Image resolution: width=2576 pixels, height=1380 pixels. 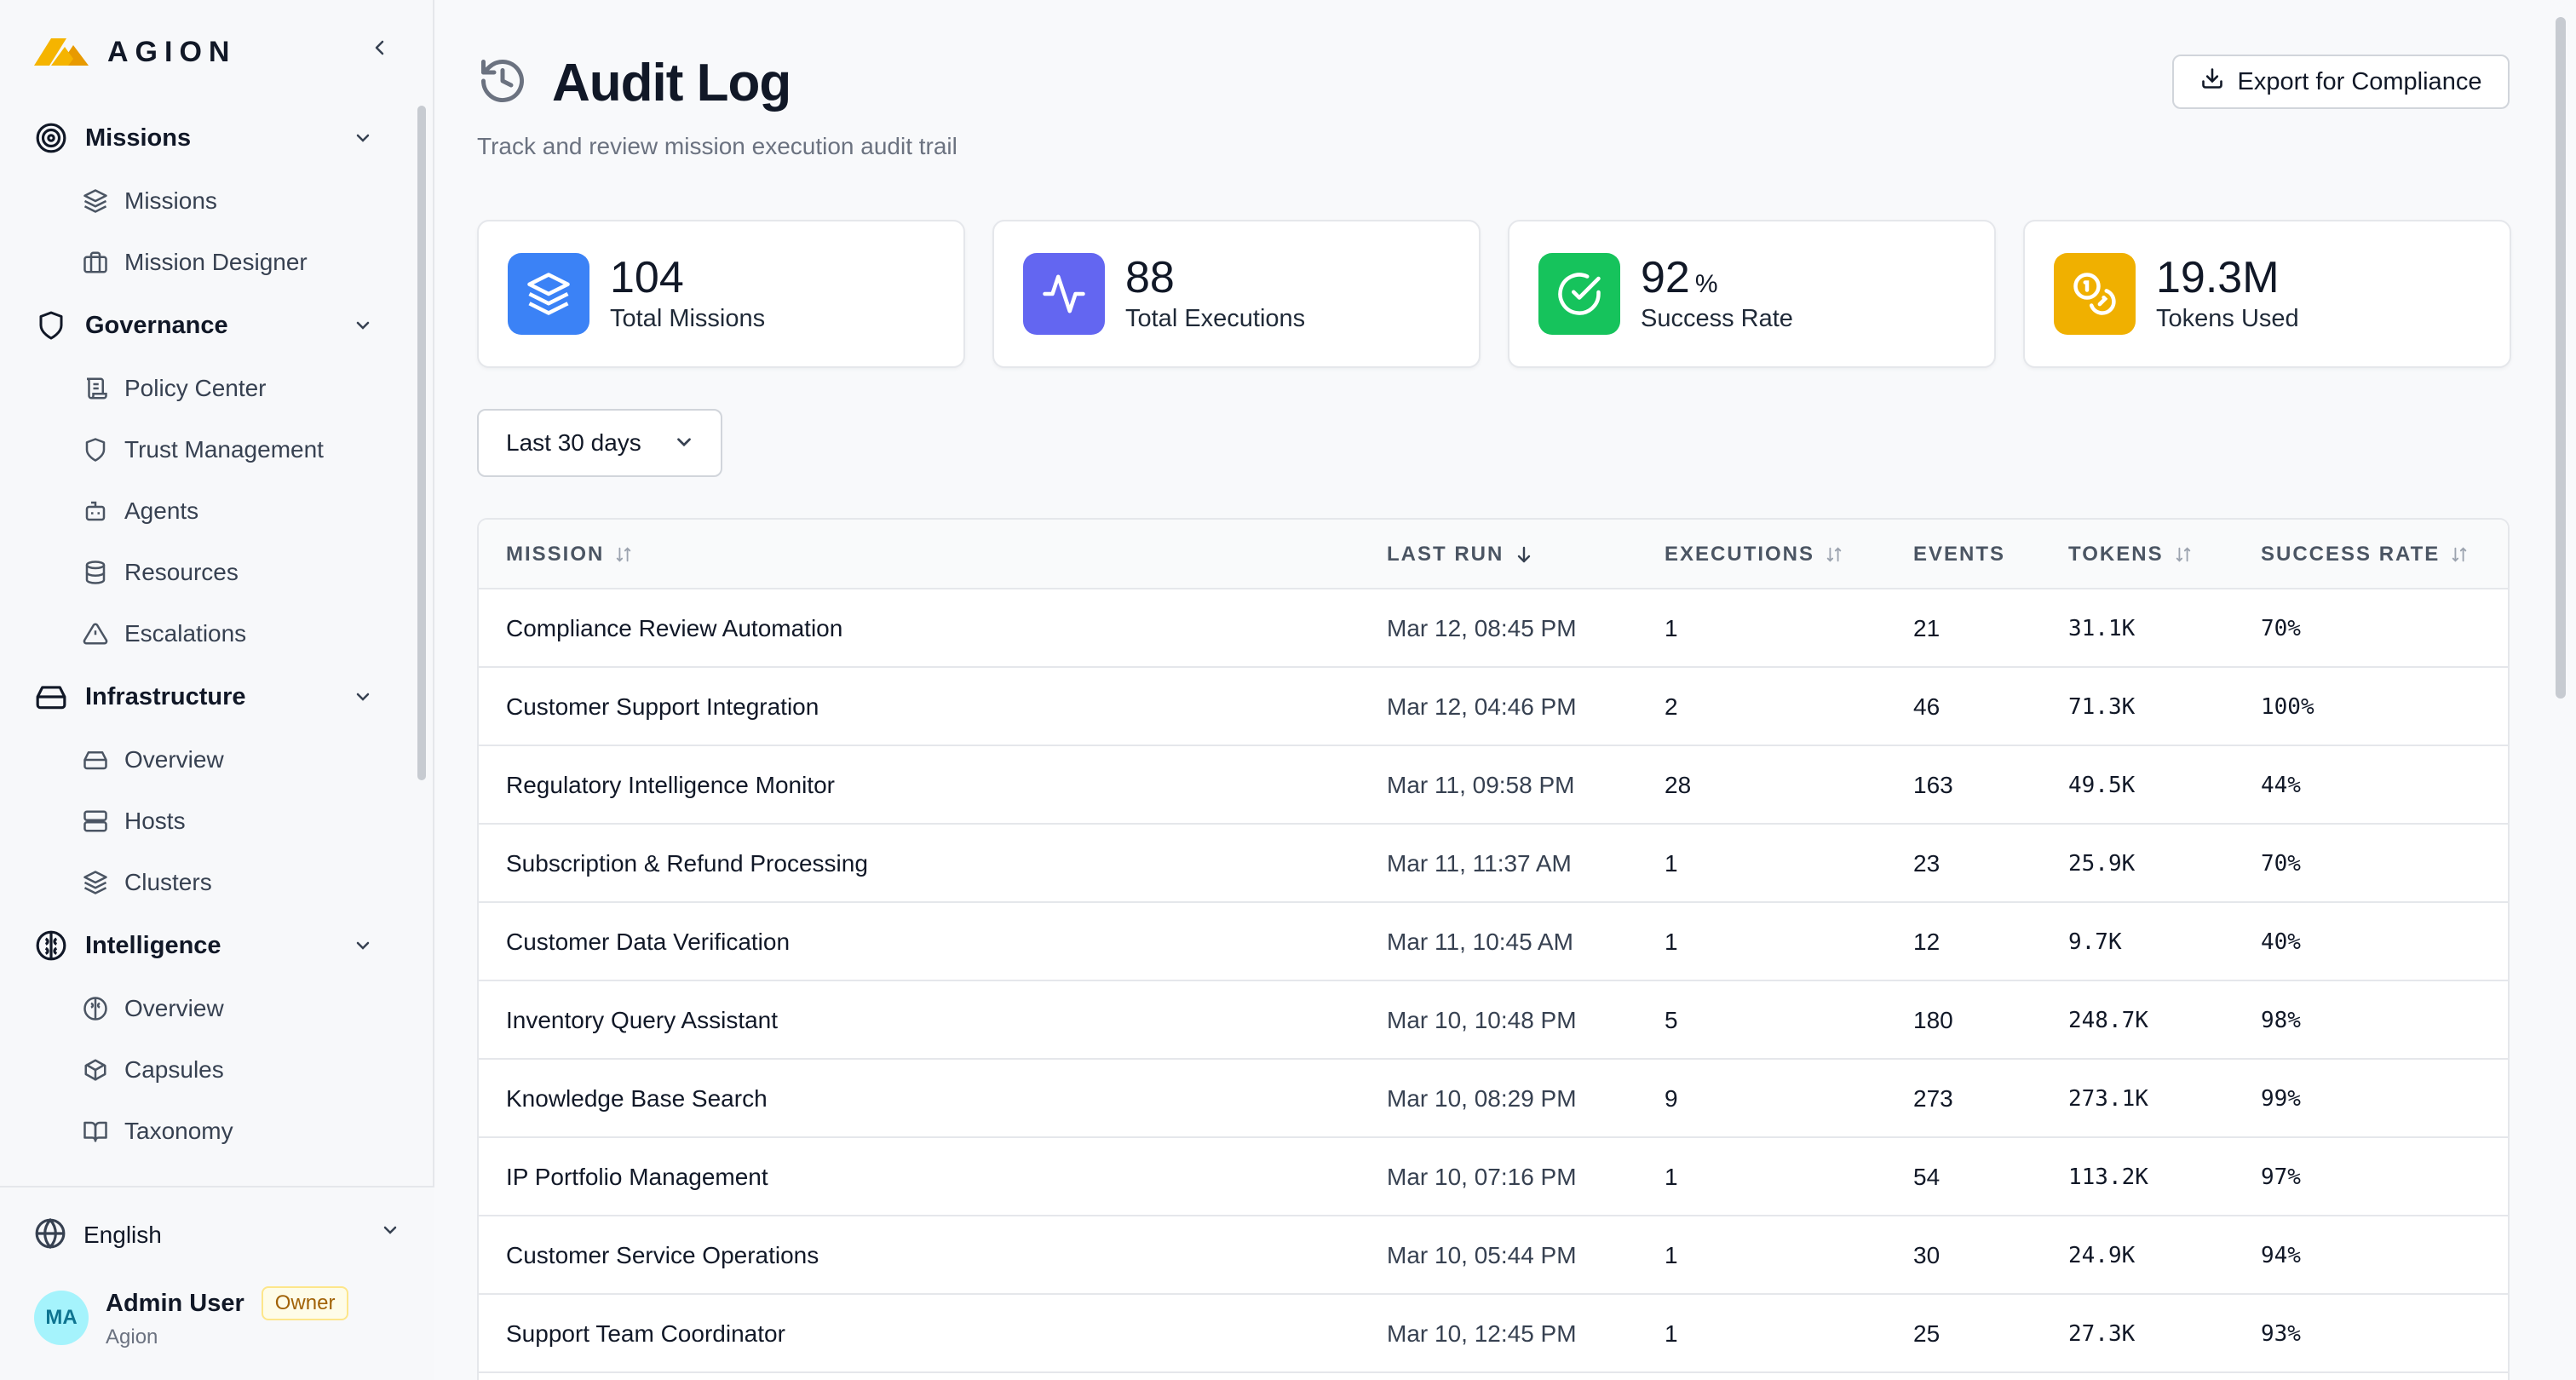 I want to click on cell-last-run: Mar 10, 05:44 PM, so click(x=1482, y=1255).